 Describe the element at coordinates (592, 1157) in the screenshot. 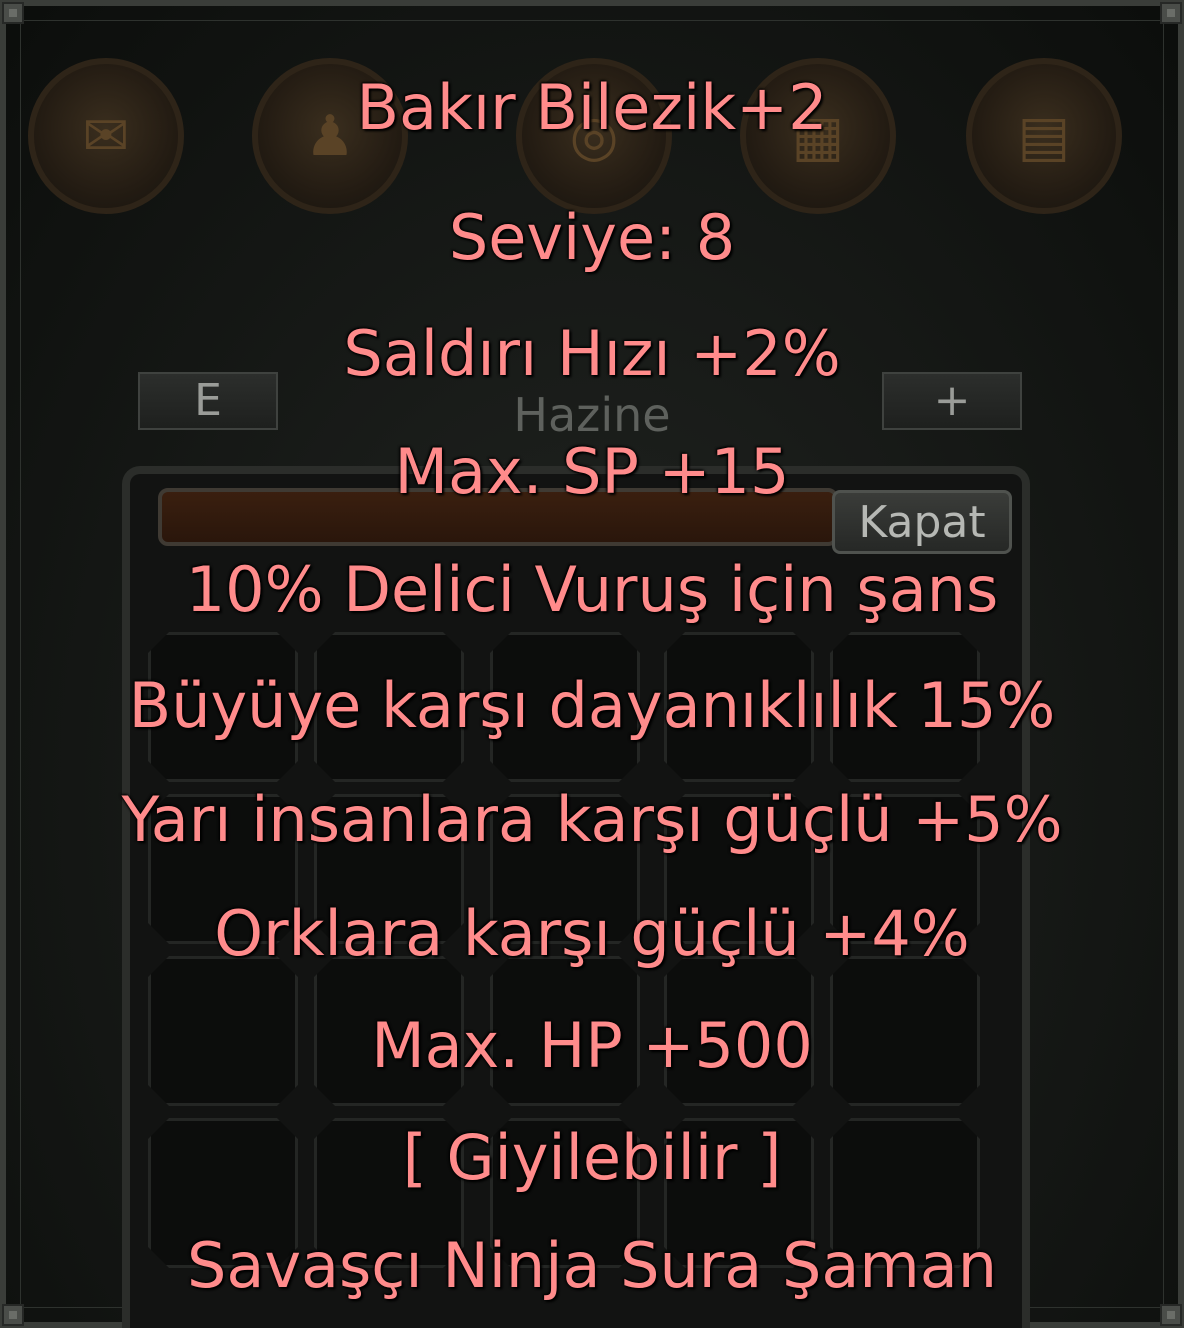

I see `wearable-label: [ Giyilebilir ]` at that location.